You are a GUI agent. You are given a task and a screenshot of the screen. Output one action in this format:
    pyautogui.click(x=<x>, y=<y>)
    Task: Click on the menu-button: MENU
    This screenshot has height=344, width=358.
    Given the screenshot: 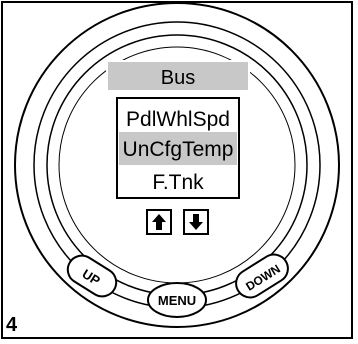 What is the action you would take?
    pyautogui.click(x=177, y=300)
    